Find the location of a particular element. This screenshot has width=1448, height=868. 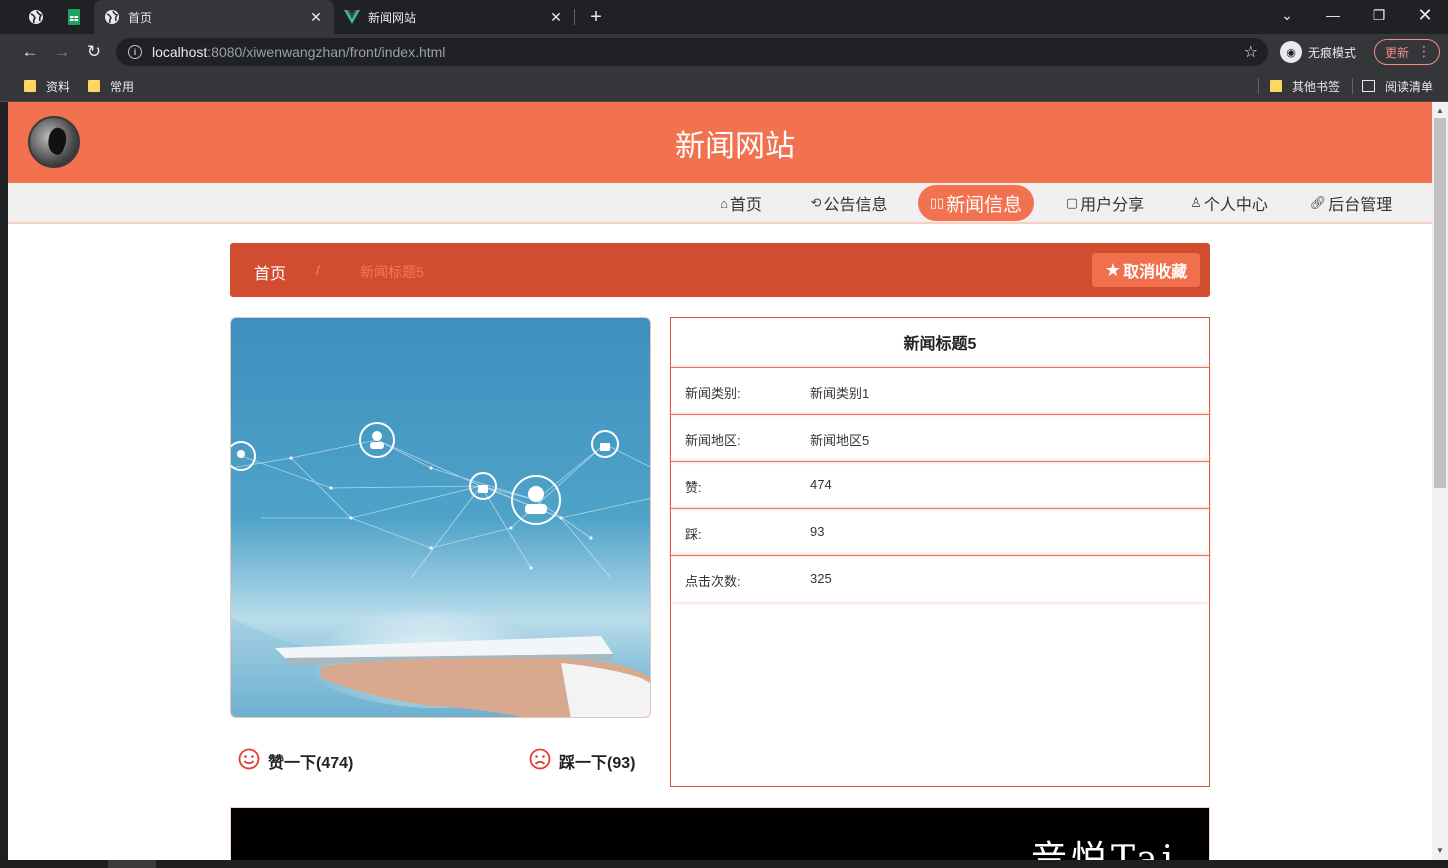

update-label: 更新 is located at coordinates (1397, 52).